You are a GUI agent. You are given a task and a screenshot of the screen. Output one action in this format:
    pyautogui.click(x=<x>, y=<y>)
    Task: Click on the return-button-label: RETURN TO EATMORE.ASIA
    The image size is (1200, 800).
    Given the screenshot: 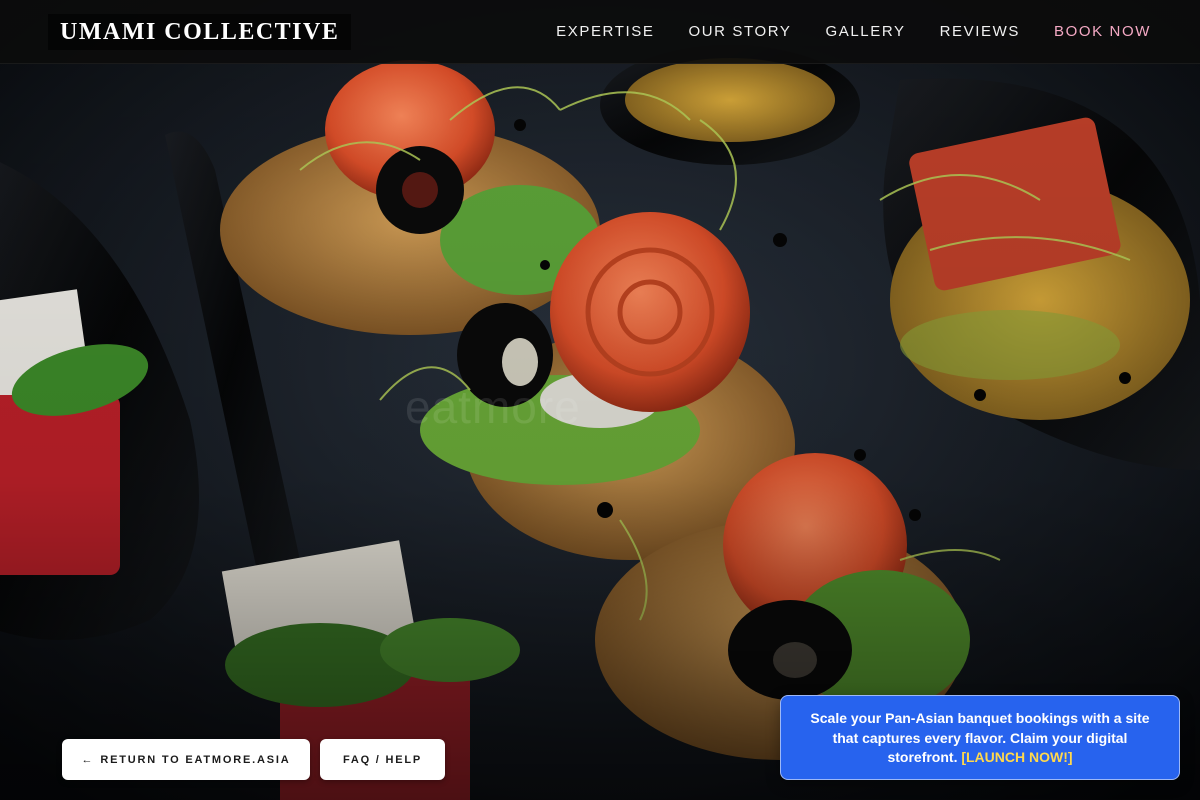 What is the action you would take?
    pyautogui.click(x=195, y=759)
    